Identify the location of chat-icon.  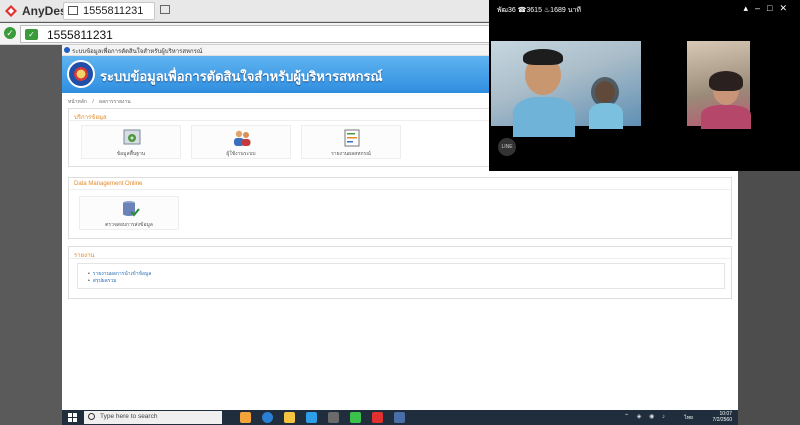
(165, 9).